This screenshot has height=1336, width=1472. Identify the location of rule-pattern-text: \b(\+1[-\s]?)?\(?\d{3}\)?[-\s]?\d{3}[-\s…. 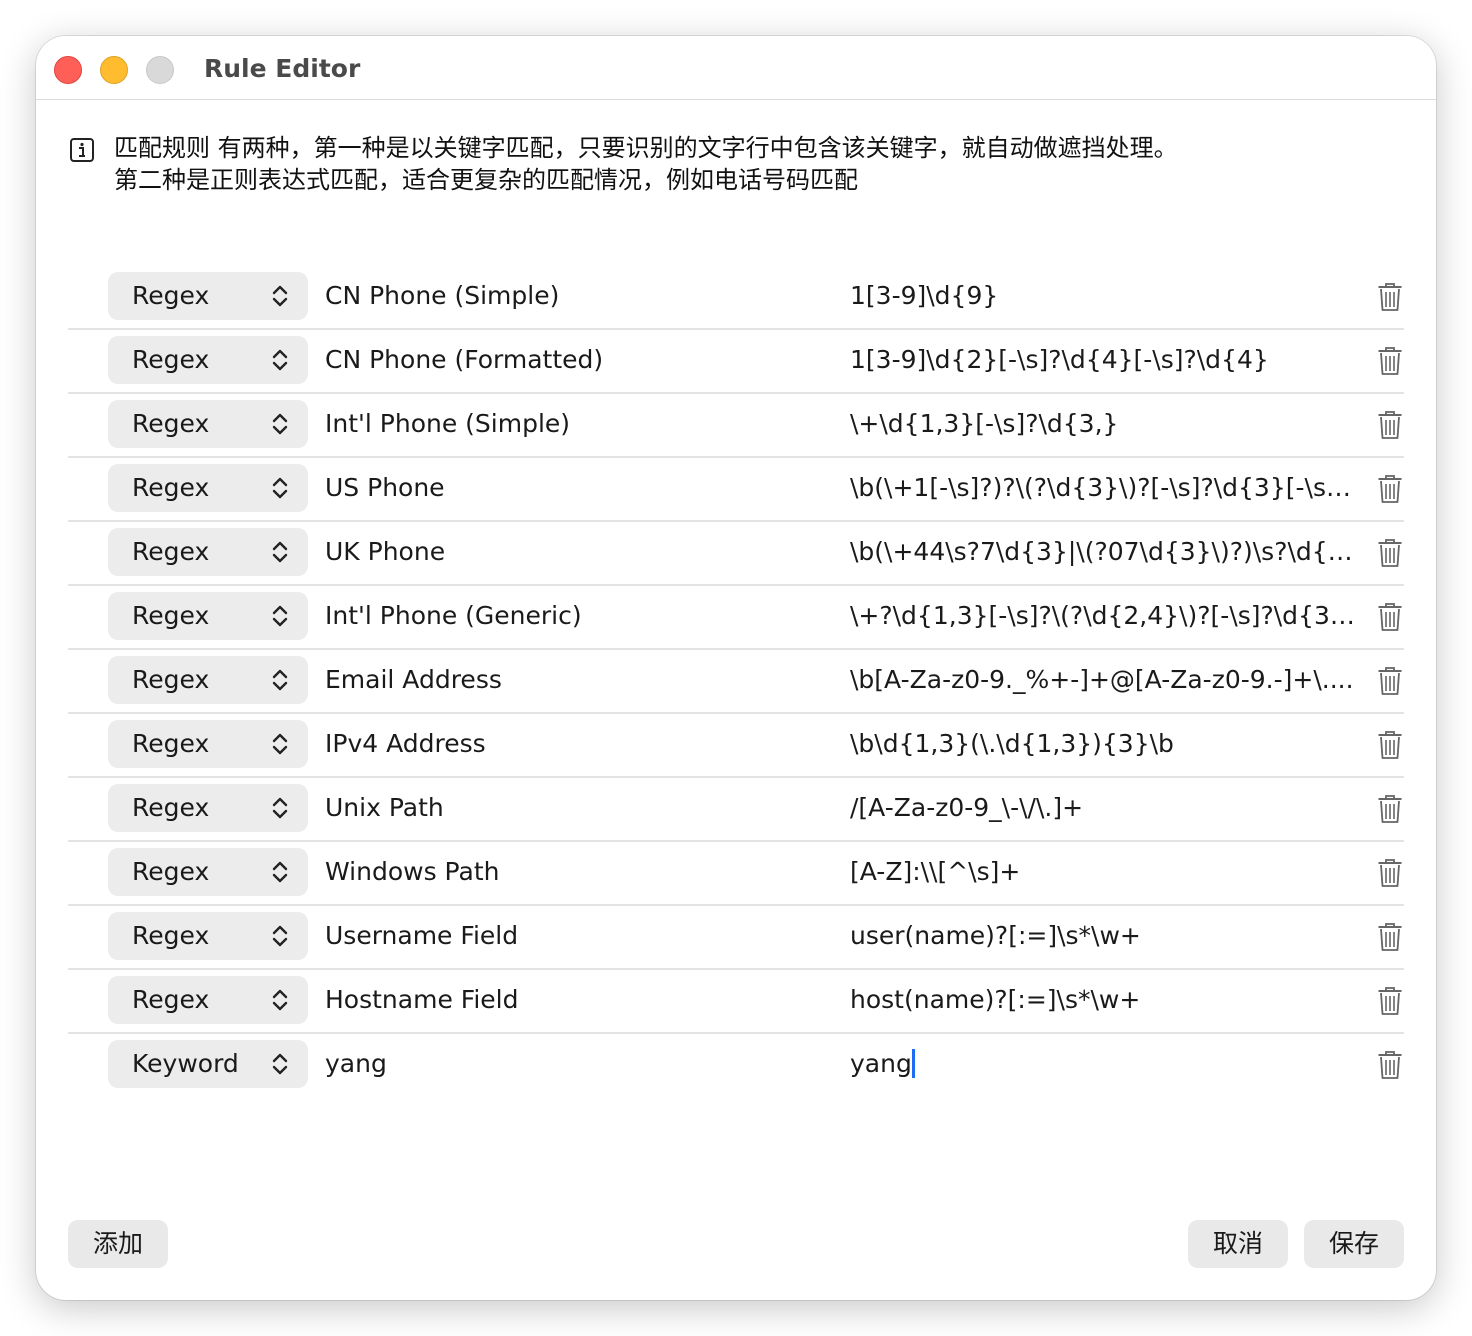
(1105, 487).